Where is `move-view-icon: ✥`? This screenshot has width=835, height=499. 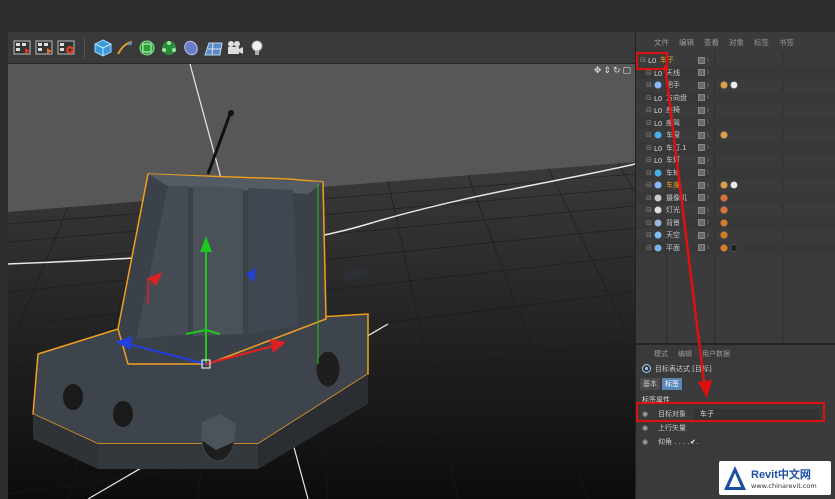
move-view-icon: ✥ is located at coordinates (598, 71).